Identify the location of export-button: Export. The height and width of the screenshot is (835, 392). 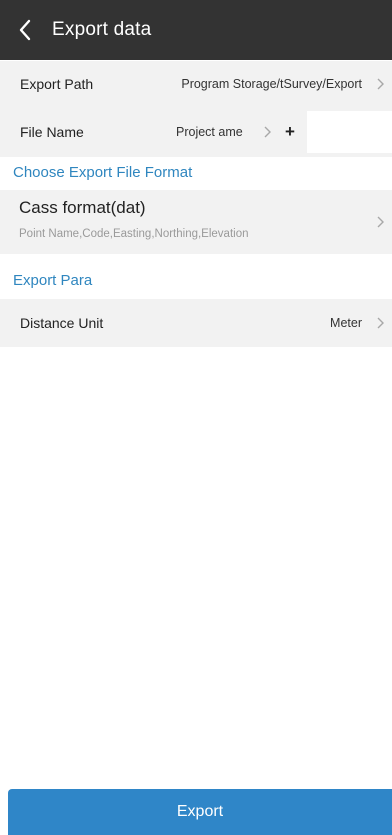
(200, 812).